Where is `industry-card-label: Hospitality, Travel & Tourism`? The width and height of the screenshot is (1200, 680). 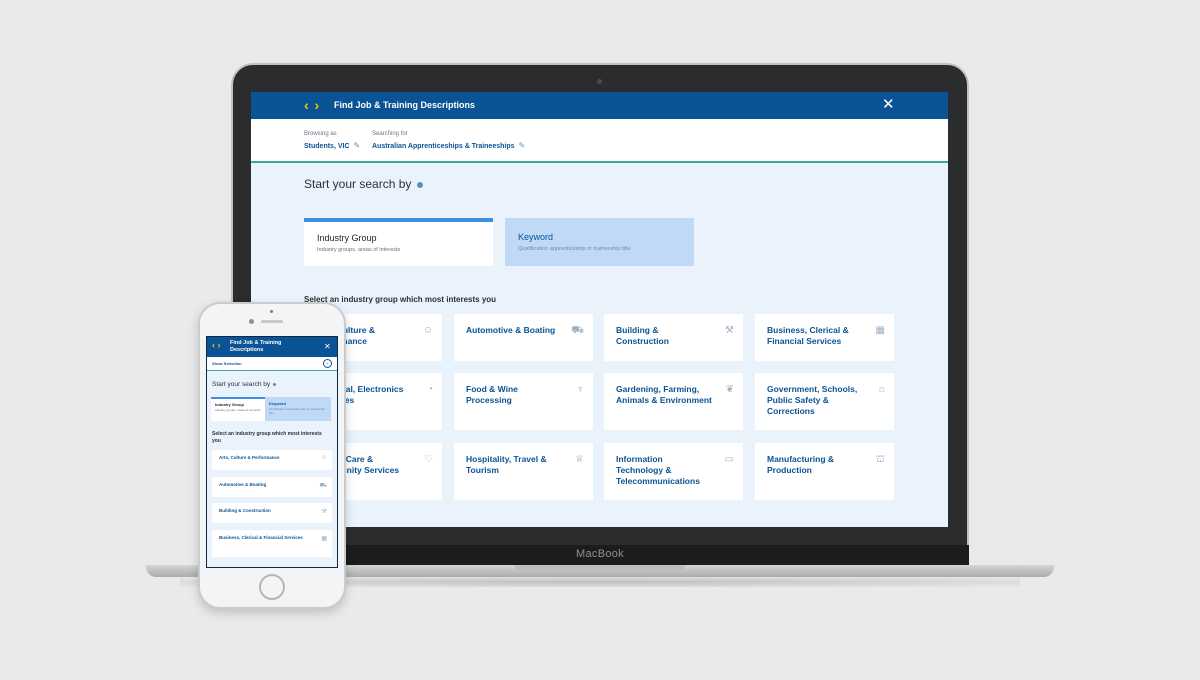
industry-card-label: Hospitality, Travel & Tourism is located at coordinates (506, 464).